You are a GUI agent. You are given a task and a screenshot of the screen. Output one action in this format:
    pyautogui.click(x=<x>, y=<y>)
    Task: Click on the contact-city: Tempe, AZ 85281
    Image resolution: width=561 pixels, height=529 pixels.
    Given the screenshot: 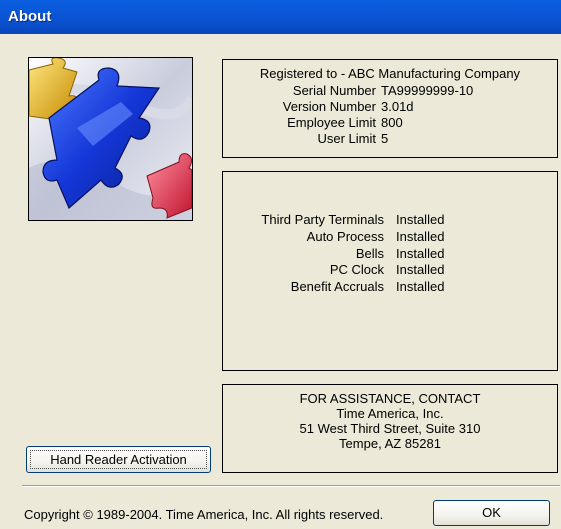 What is the action you would take?
    pyautogui.click(x=390, y=443)
    